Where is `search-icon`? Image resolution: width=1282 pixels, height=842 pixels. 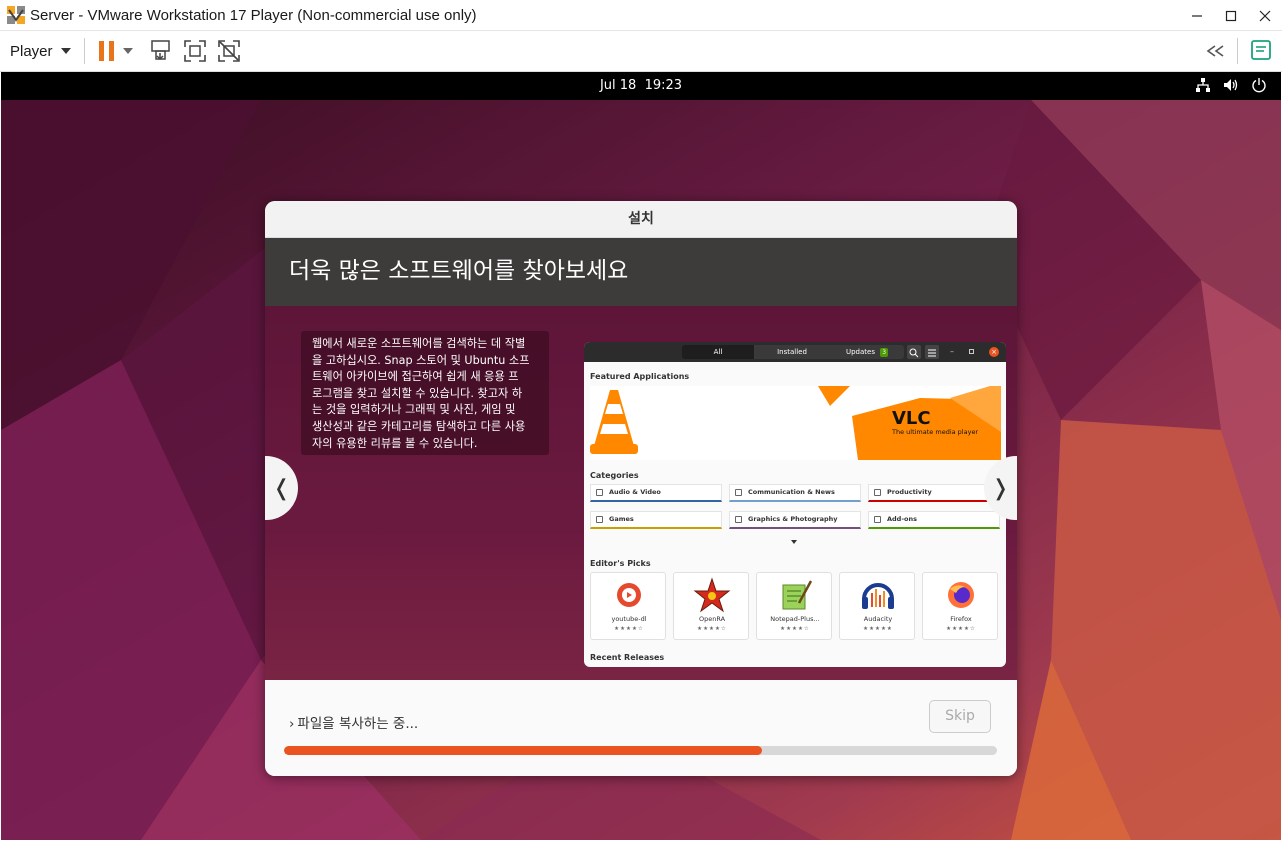
search-icon is located at coordinates (914, 352).